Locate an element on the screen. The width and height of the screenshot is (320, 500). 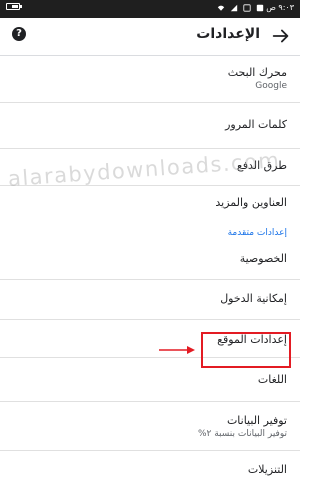
setting-value: Google is located at coordinates (271, 86).